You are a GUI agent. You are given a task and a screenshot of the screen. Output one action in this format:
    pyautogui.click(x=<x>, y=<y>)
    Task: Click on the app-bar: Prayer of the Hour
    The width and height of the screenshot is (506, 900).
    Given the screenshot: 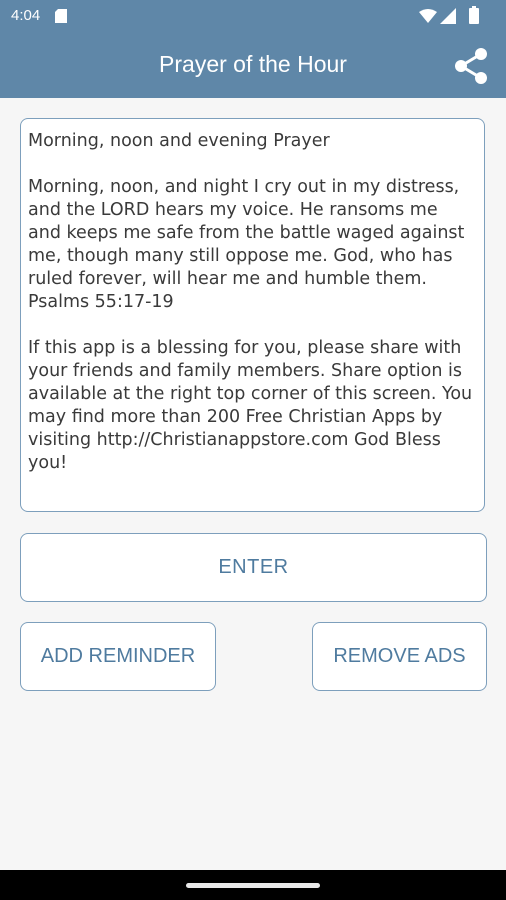 What is the action you would take?
    pyautogui.click(x=253, y=65)
    